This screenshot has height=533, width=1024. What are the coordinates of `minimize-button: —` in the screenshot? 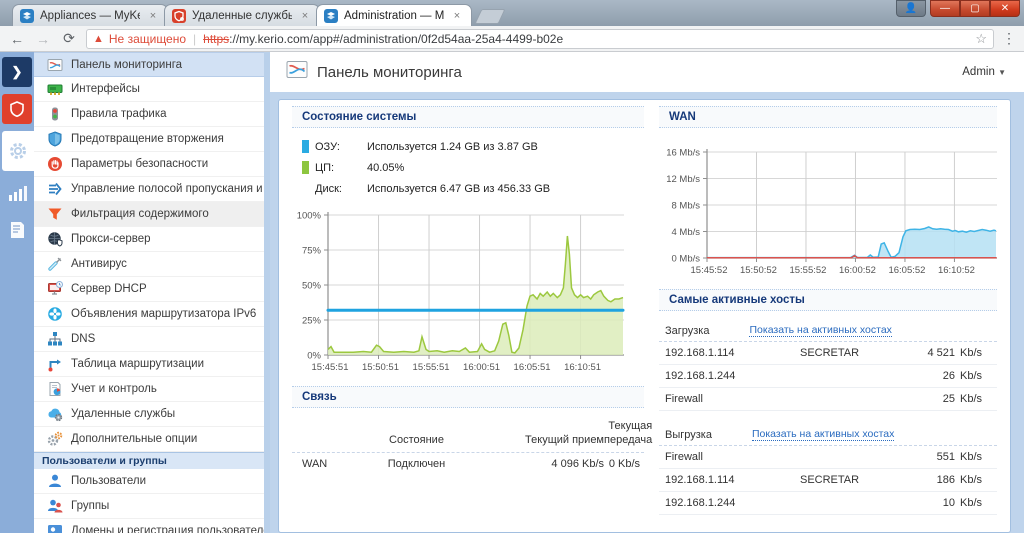 It's located at (945, 8).